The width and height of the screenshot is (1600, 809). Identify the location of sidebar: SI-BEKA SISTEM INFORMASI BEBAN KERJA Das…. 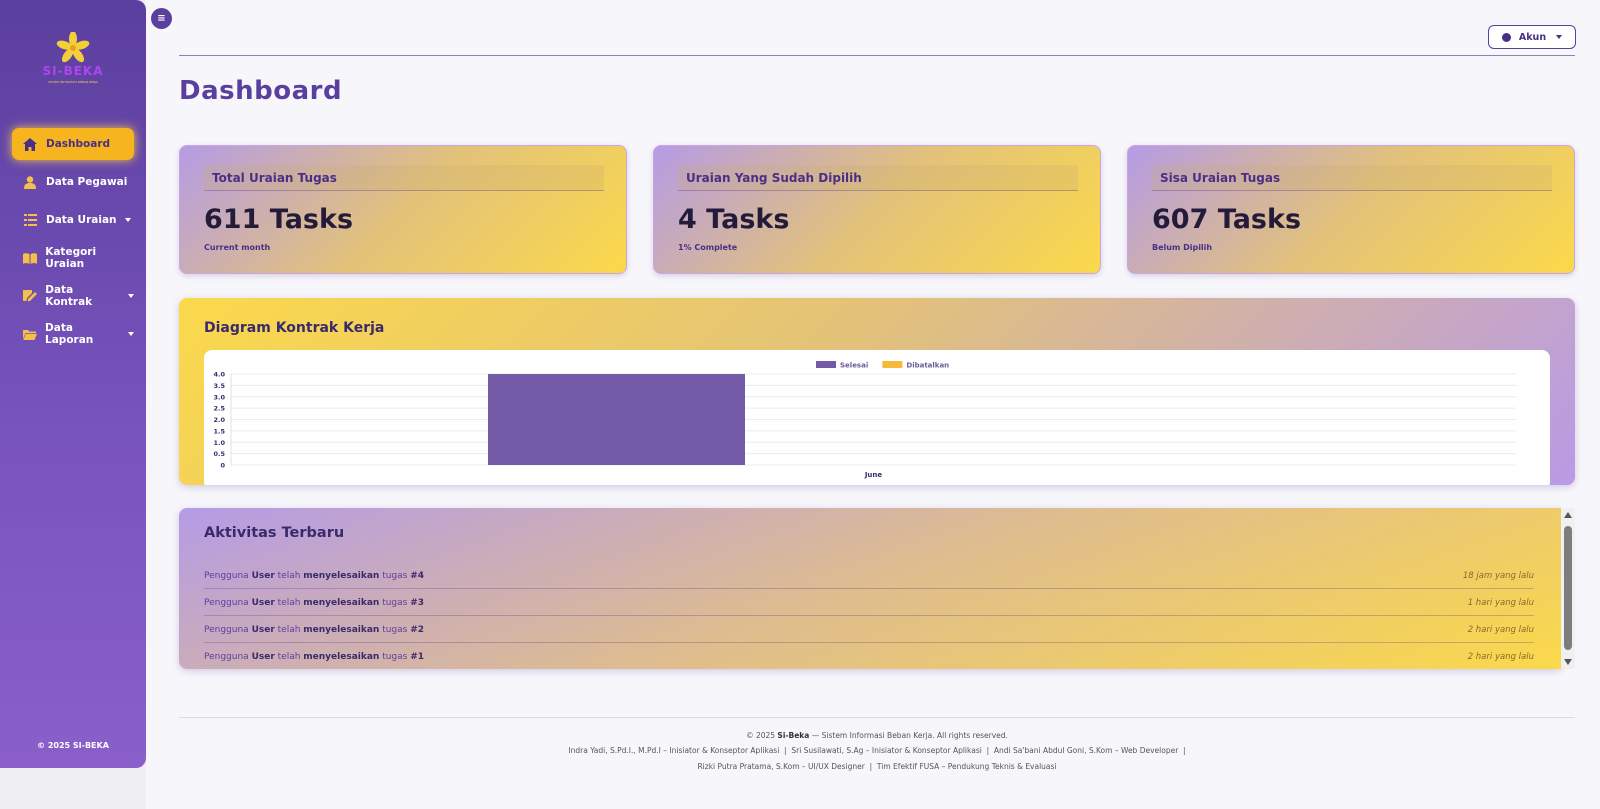
(73, 384).